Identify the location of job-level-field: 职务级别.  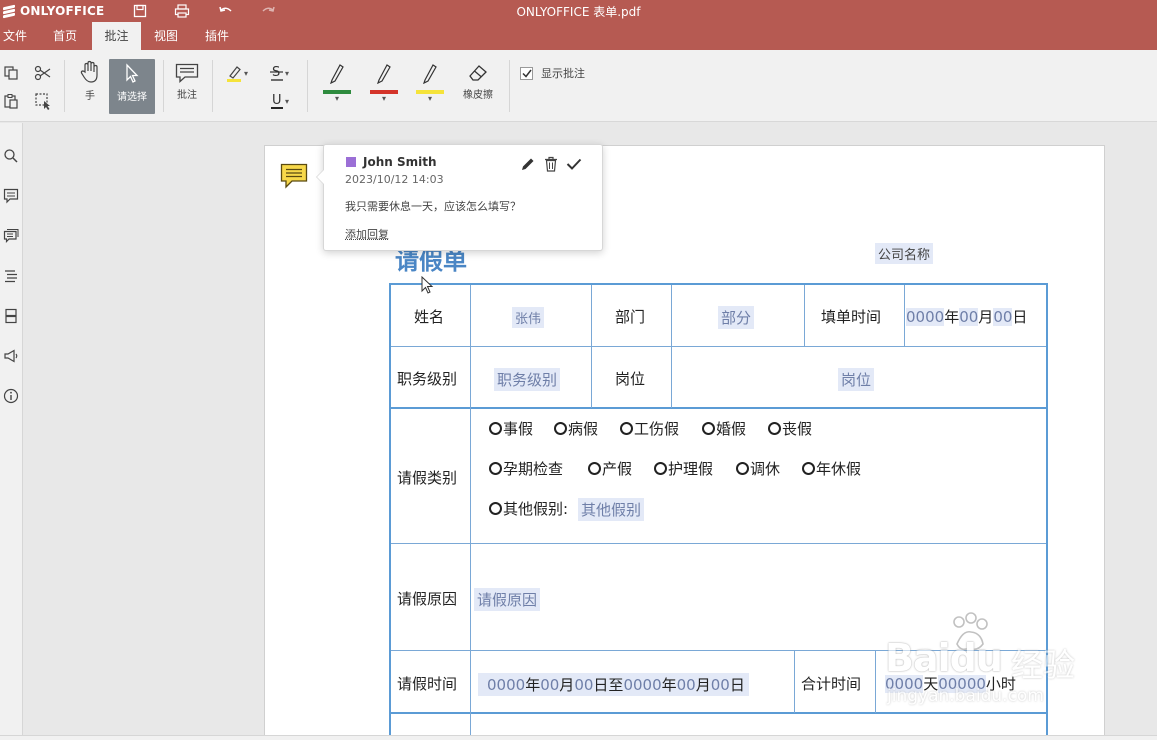
(527, 379).